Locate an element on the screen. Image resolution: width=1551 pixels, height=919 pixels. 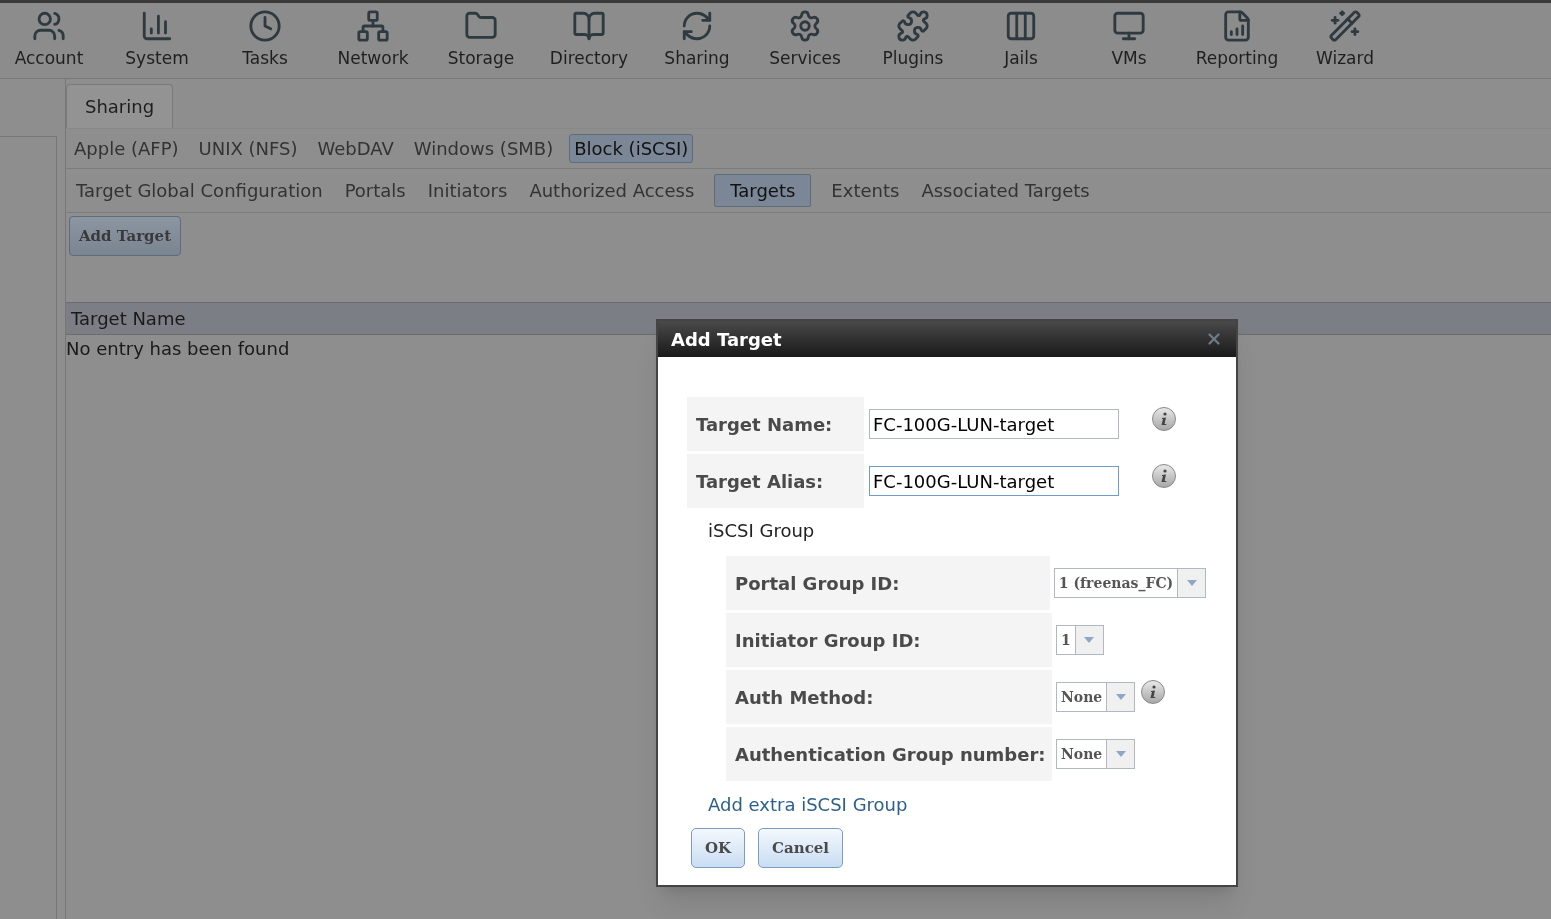
field-label: Target Name: is located at coordinates (775, 424).